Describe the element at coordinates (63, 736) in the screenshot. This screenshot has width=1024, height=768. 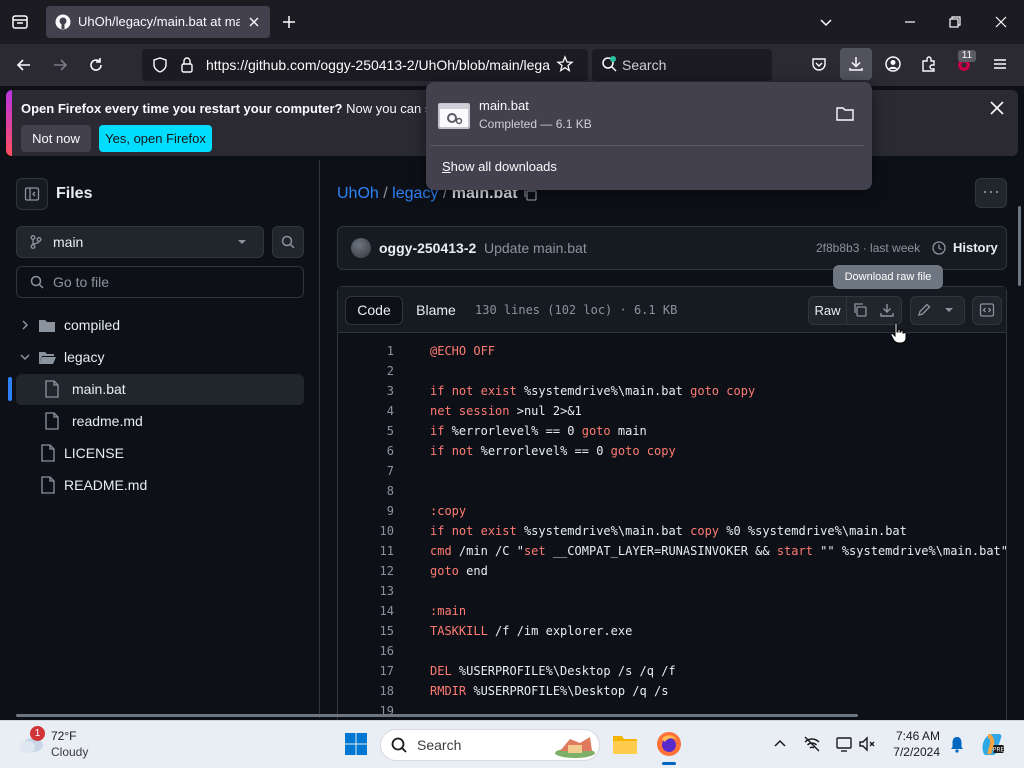
I see `weather-temperature: 72°F` at that location.